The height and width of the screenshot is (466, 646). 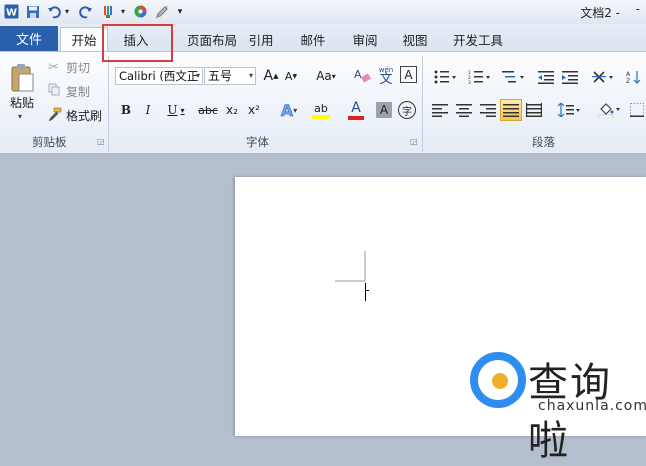 What do you see at coordinates (159, 76) in the screenshot?
I see `font-name-combo: Calibri (西文正 ▾` at bounding box center [159, 76].